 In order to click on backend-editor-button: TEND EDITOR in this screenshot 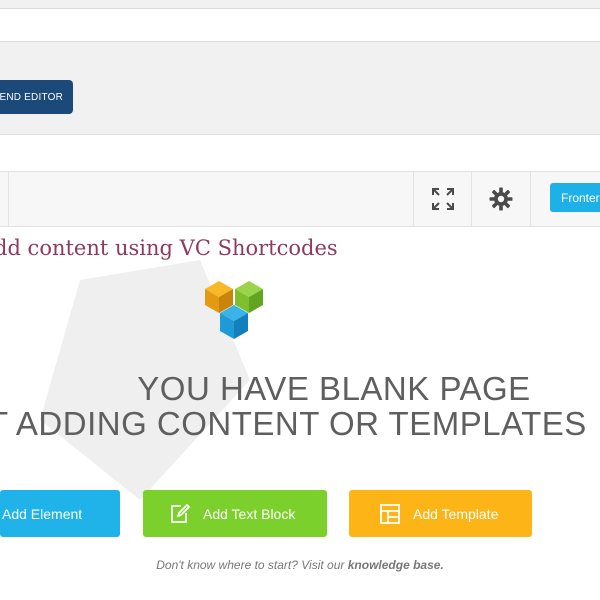, I will do `click(36, 97)`.